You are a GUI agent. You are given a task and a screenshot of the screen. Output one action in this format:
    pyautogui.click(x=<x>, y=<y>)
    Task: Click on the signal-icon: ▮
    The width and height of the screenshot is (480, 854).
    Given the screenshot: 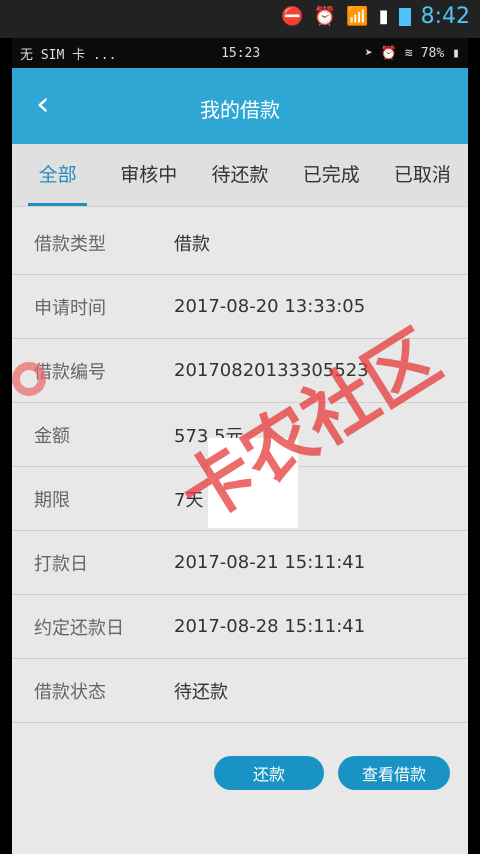 What is the action you would take?
    pyautogui.click(x=383, y=16)
    